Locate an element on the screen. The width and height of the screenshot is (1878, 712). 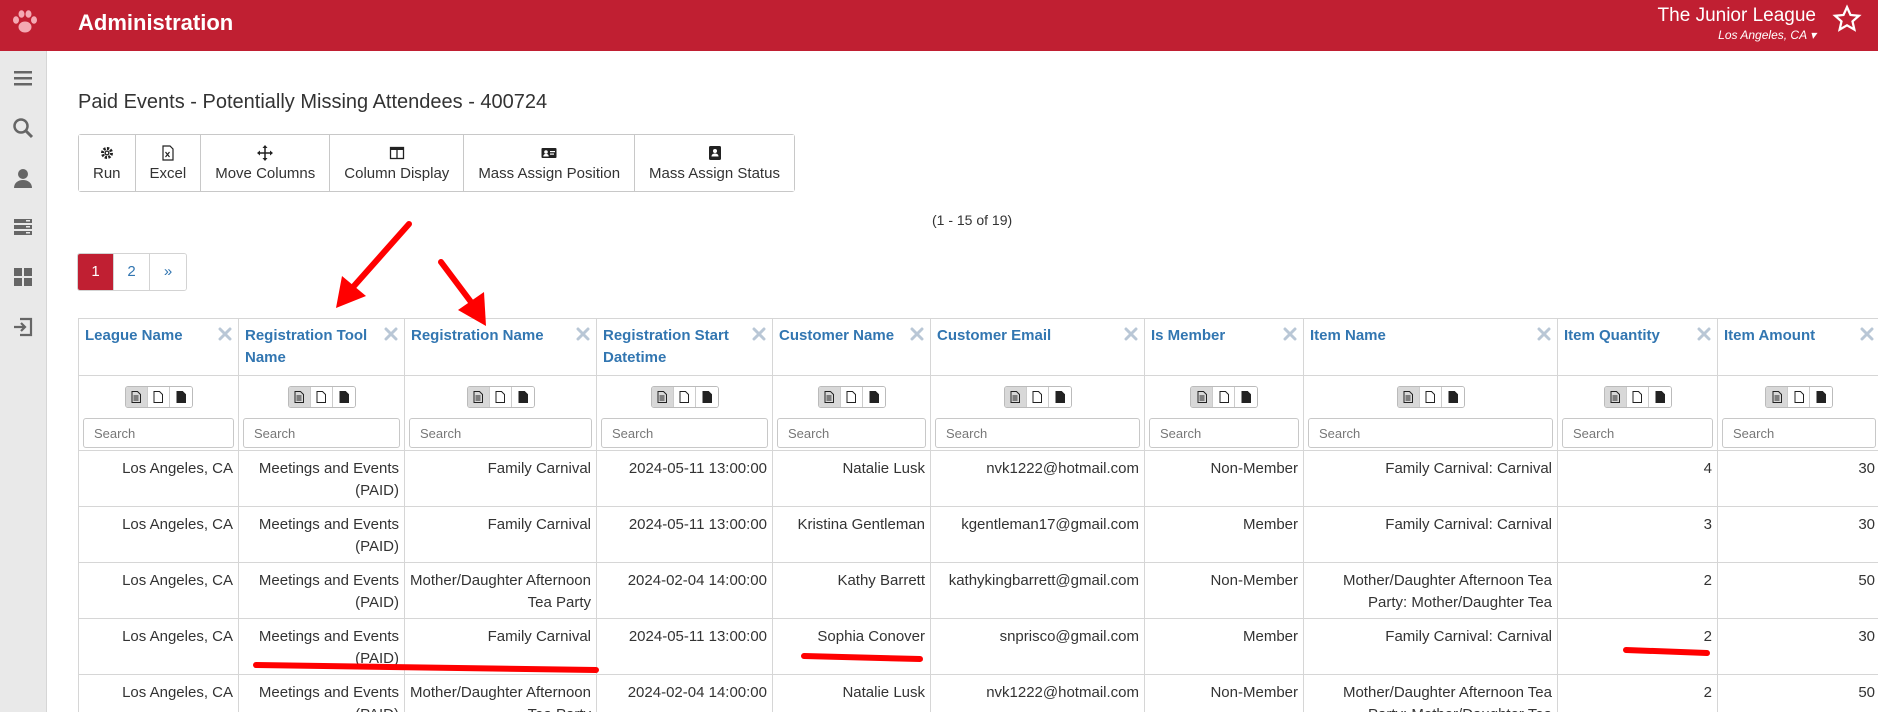
column-header-item-quantity: Item Quantity is located at coordinates (1638, 347).